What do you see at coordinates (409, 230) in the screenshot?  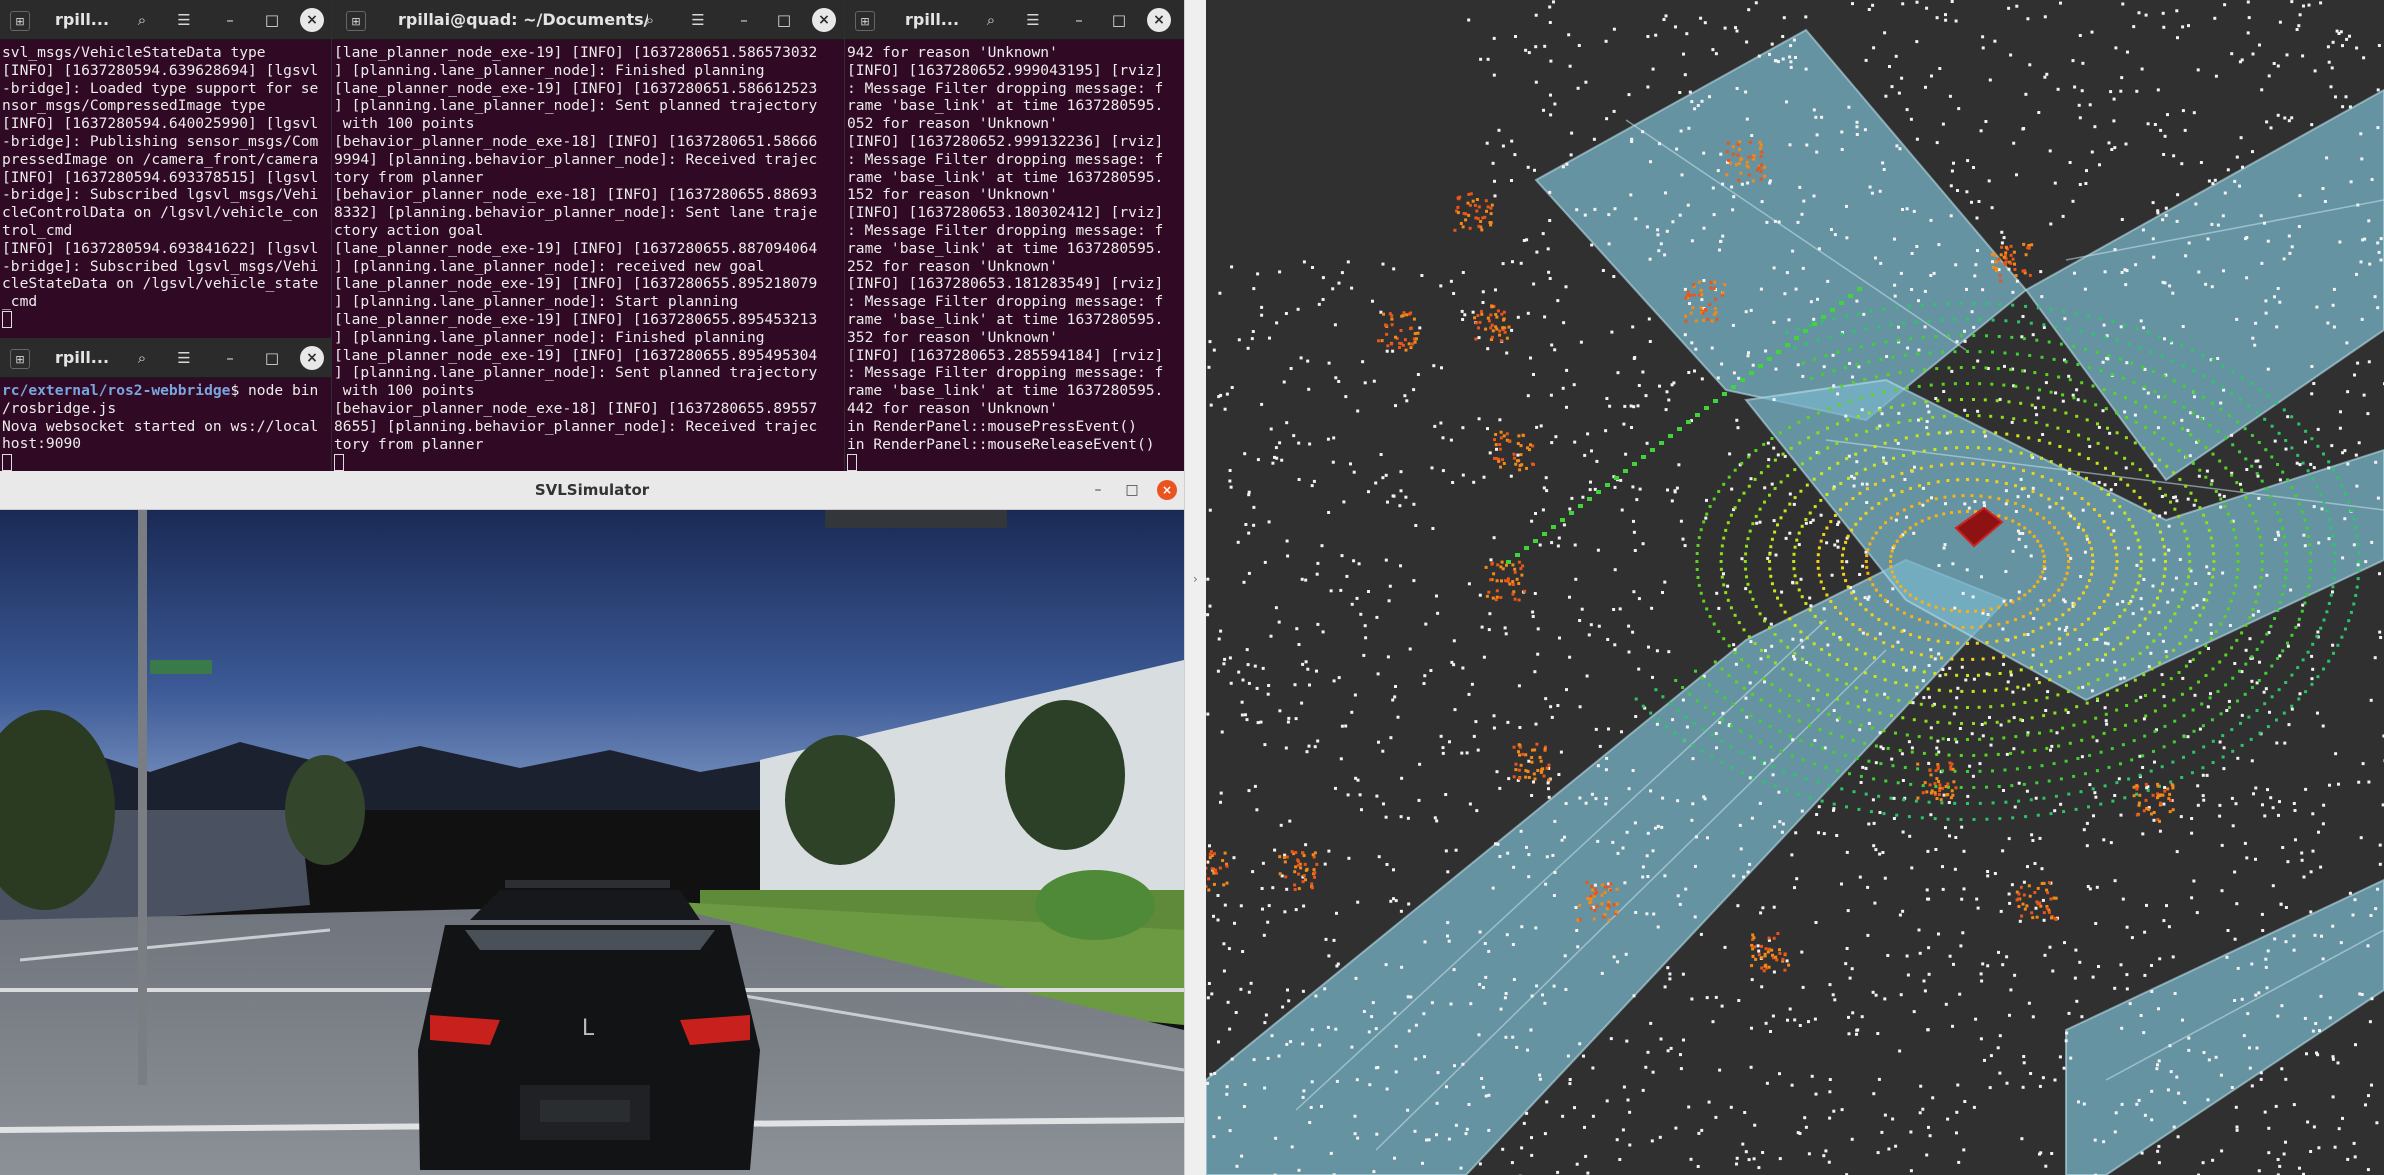 I see `terminal-line: ctory action goal` at bounding box center [409, 230].